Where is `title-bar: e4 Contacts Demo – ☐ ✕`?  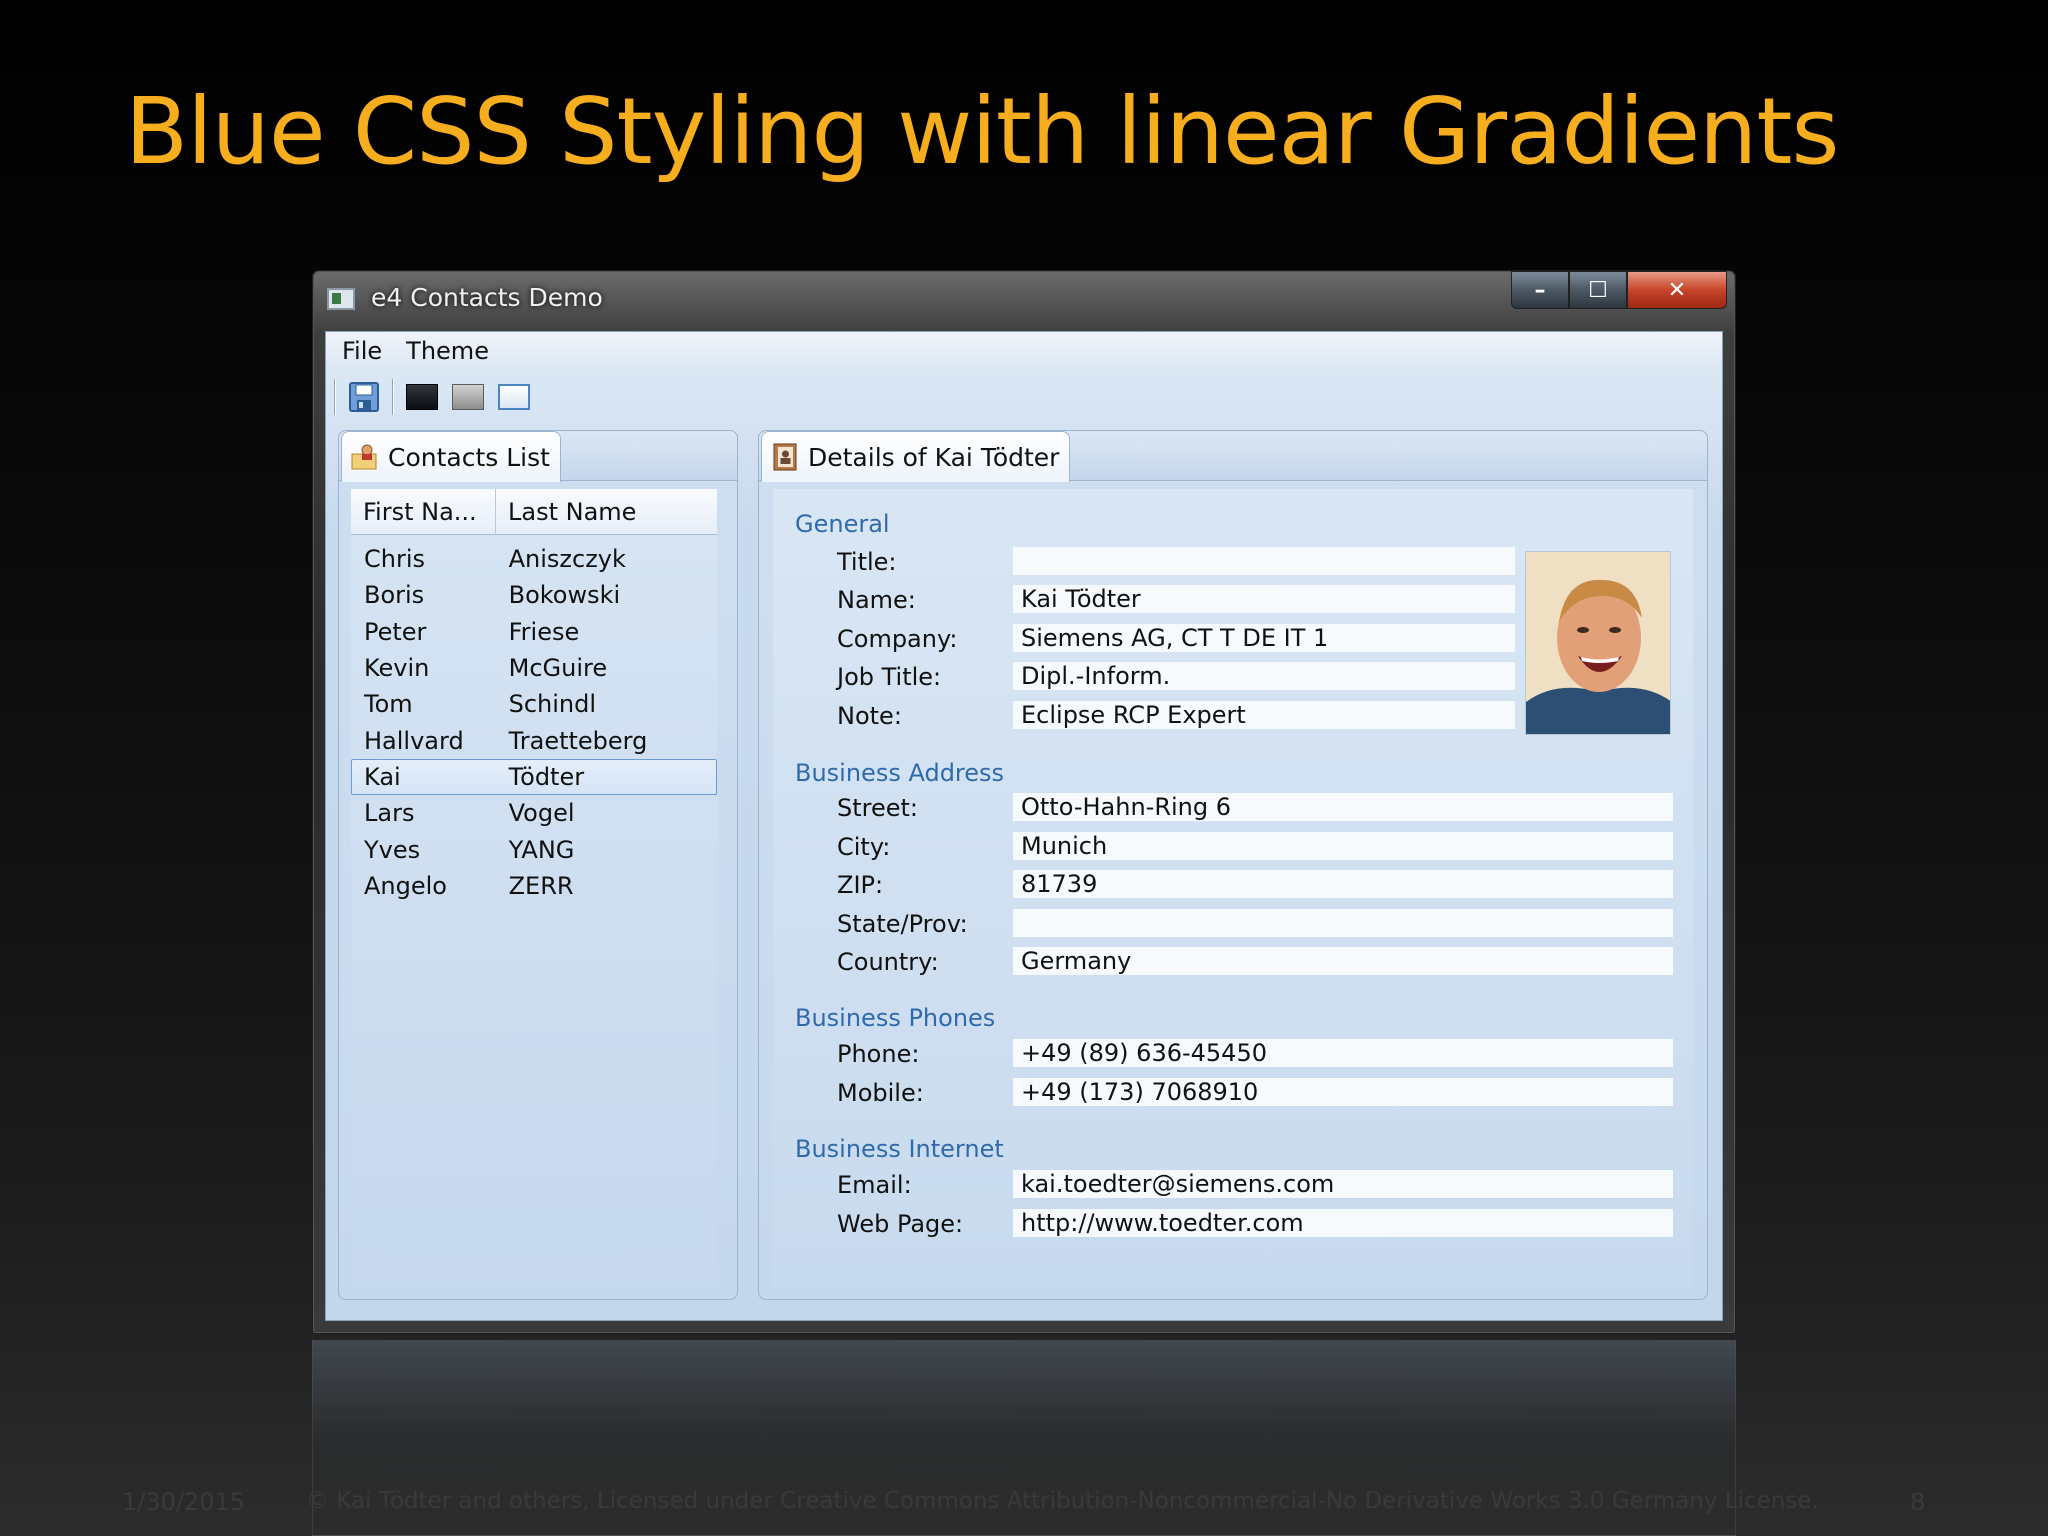 title-bar: e4 Contacts Demo – ☐ ✕ is located at coordinates (1024, 299).